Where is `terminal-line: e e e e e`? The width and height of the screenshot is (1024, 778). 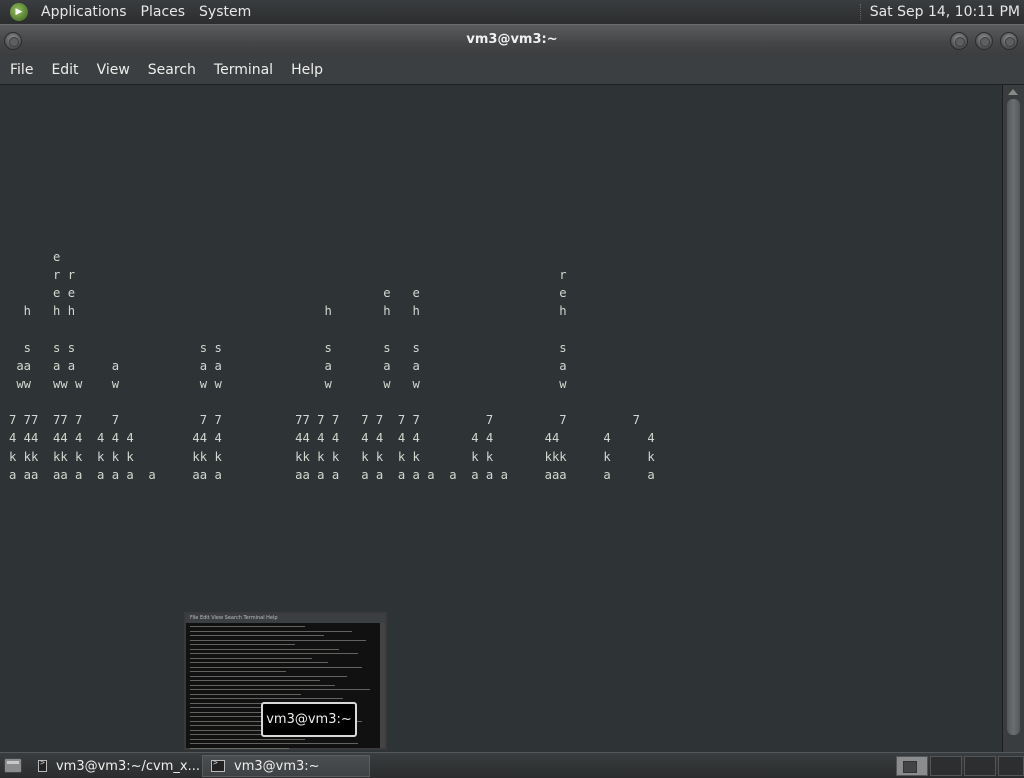 terminal-line: e e e e e is located at coordinates (288, 293).